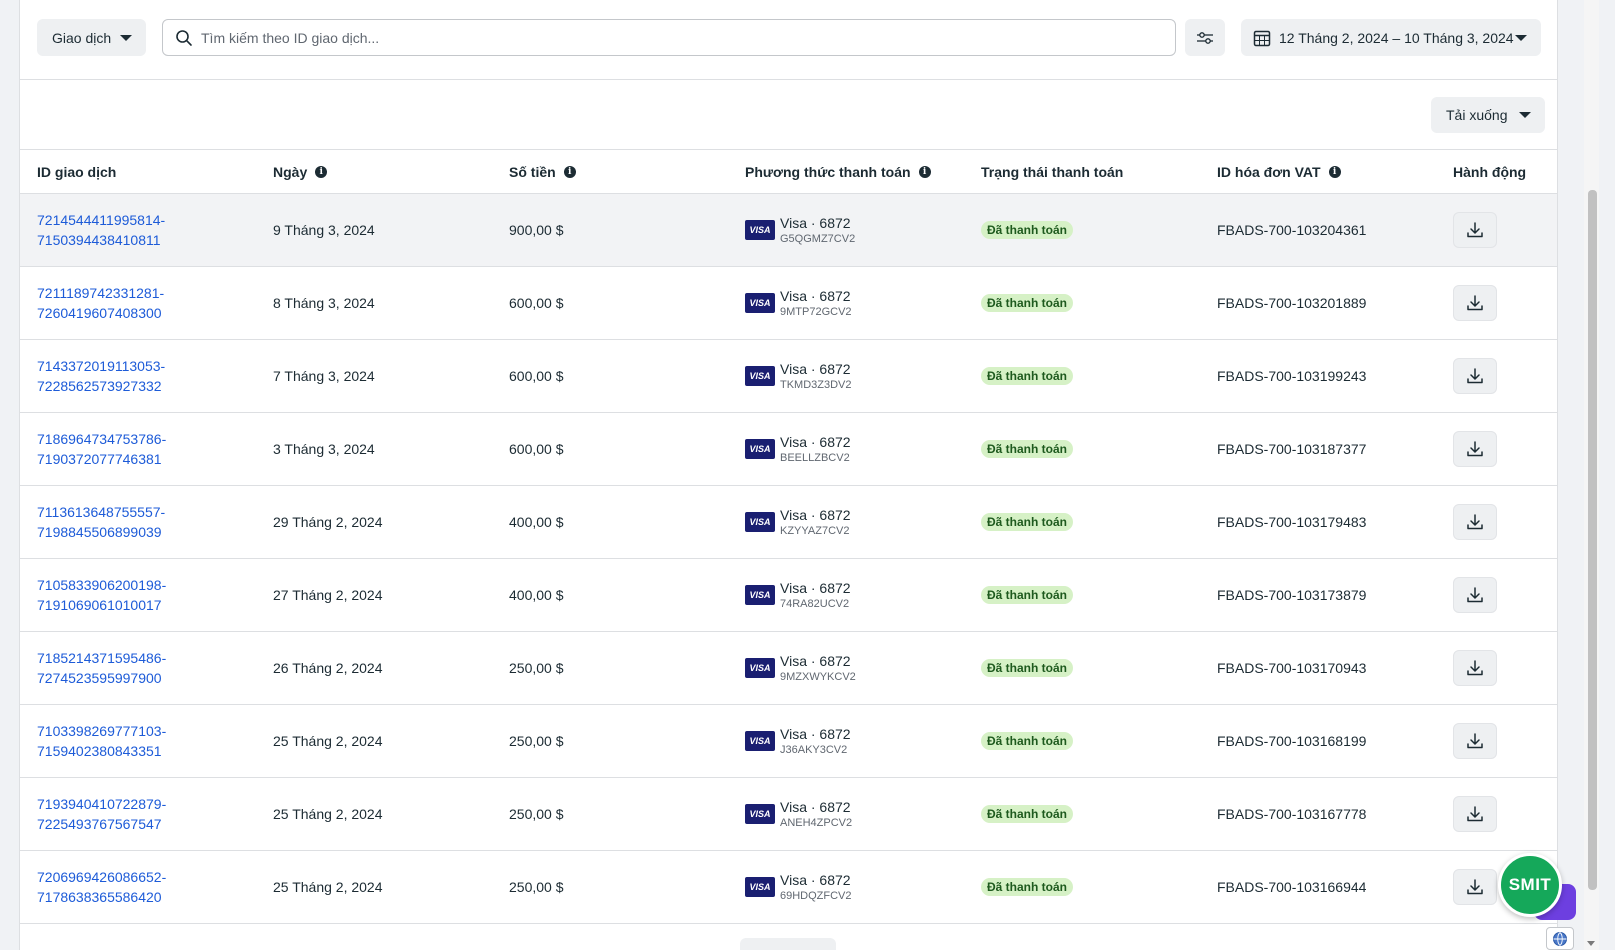 Image resolution: width=1615 pixels, height=950 pixels. I want to click on transaction-id-link: 7105833906200198- 7191069061010017, so click(101, 595).